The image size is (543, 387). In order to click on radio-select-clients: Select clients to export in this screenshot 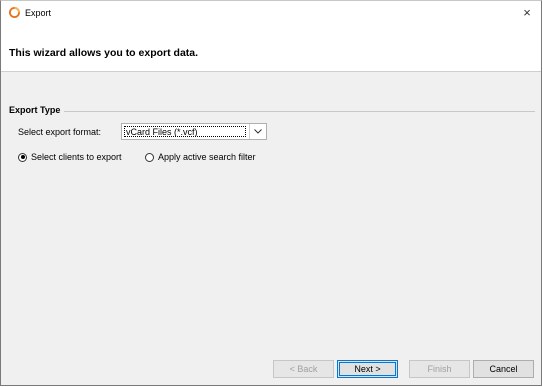, I will do `click(70, 157)`.